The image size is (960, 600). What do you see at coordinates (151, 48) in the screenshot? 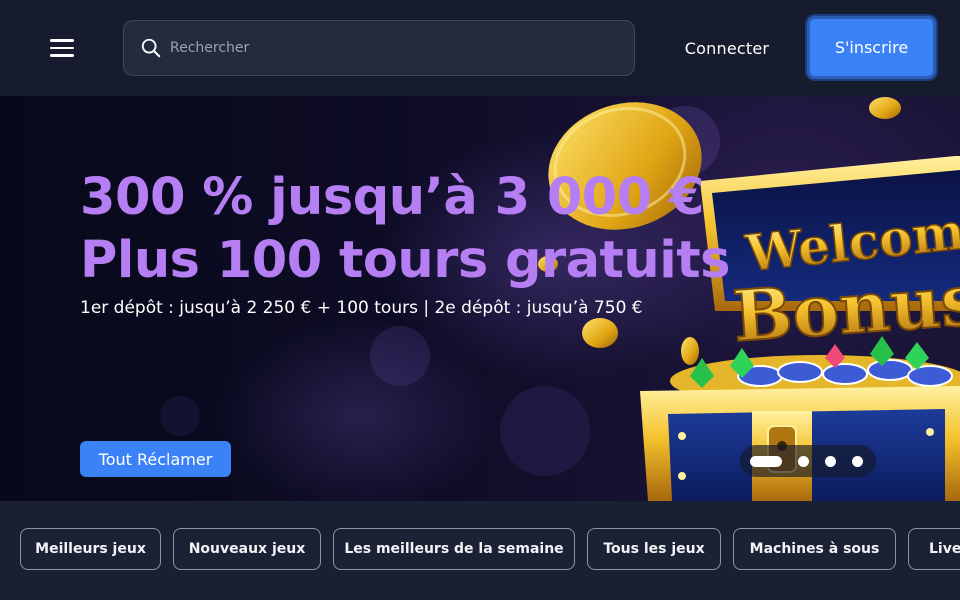
I see `search-icon` at bounding box center [151, 48].